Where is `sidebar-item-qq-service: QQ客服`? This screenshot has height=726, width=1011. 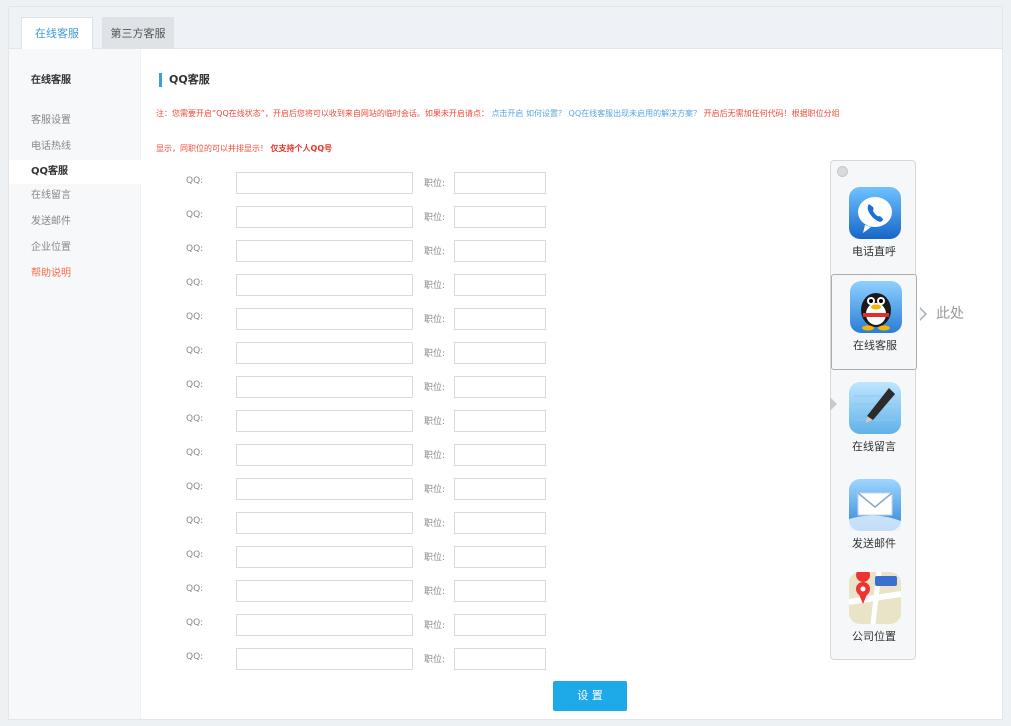 sidebar-item-qq-service: QQ客服 is located at coordinates (75, 172).